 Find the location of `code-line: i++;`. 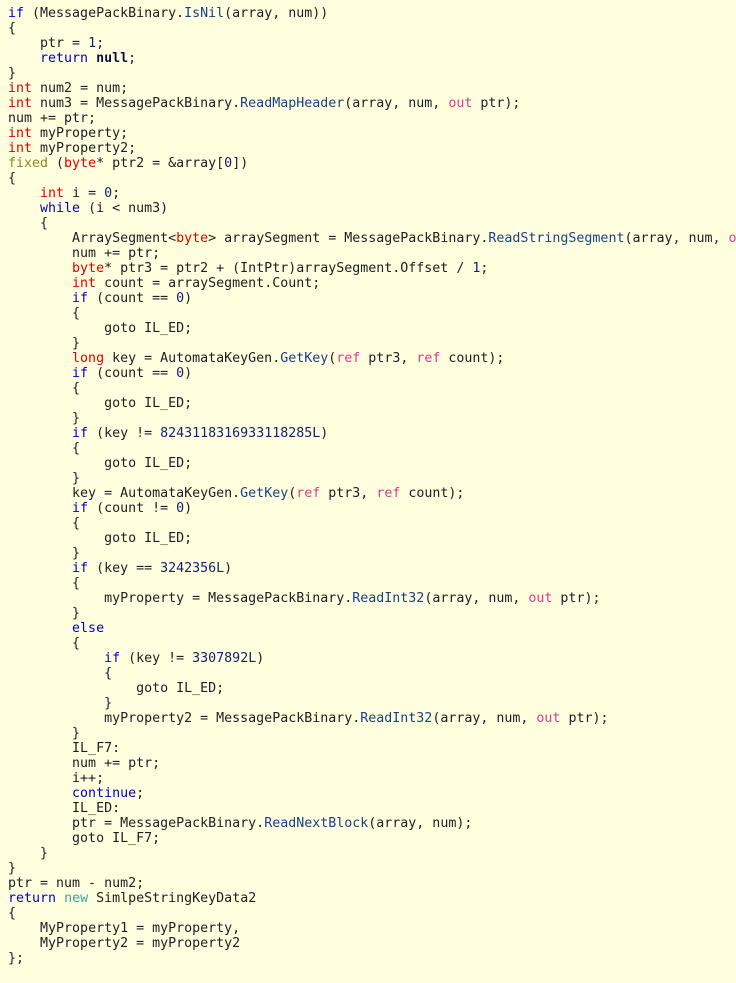

code-line: i++; is located at coordinates (372, 778).